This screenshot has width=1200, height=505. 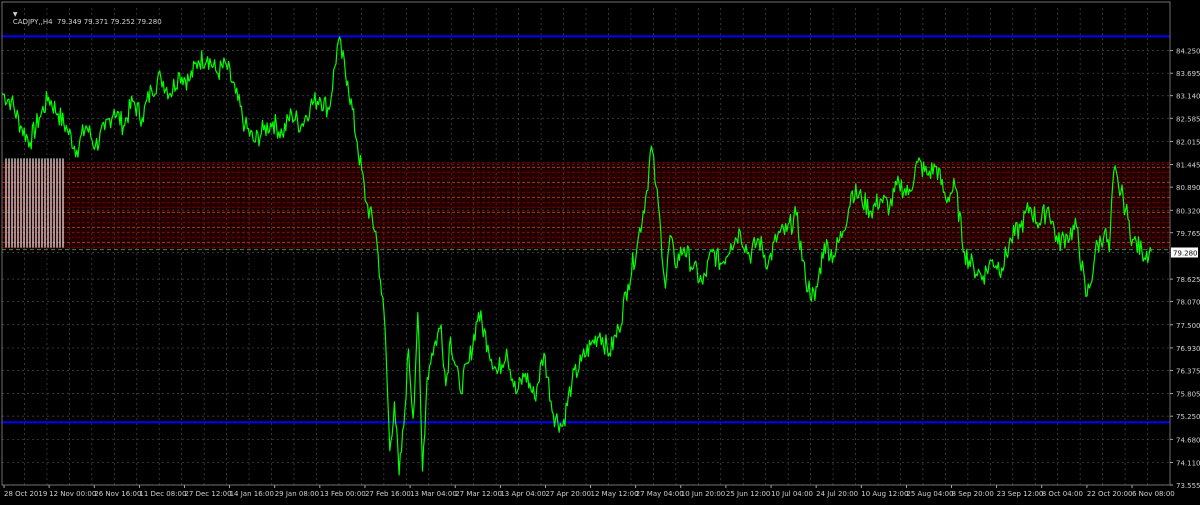 I want to click on y-tick-label: 78.625, so click(x=1188, y=280).